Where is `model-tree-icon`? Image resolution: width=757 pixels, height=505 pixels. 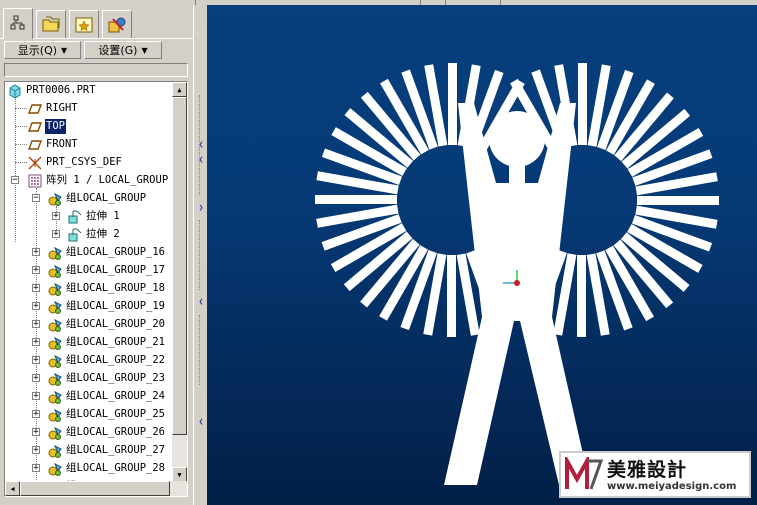 model-tree-icon is located at coordinates (17, 22).